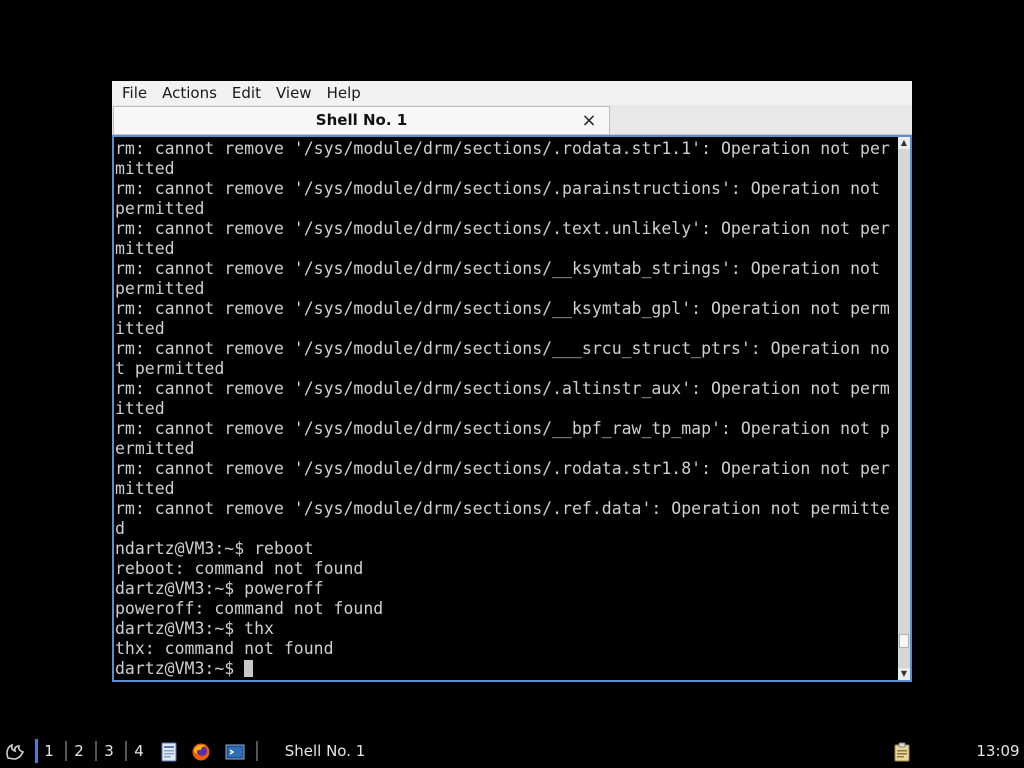  Describe the element at coordinates (294, 93) in the screenshot. I see `menu-view: View` at that location.